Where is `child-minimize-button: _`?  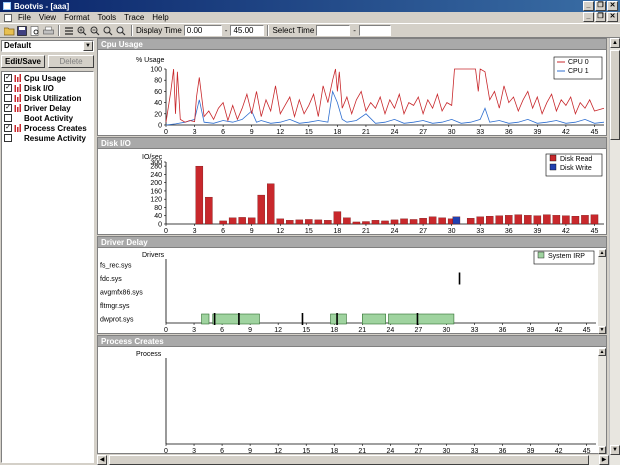
child-minimize-button: _ is located at coordinates (588, 17).